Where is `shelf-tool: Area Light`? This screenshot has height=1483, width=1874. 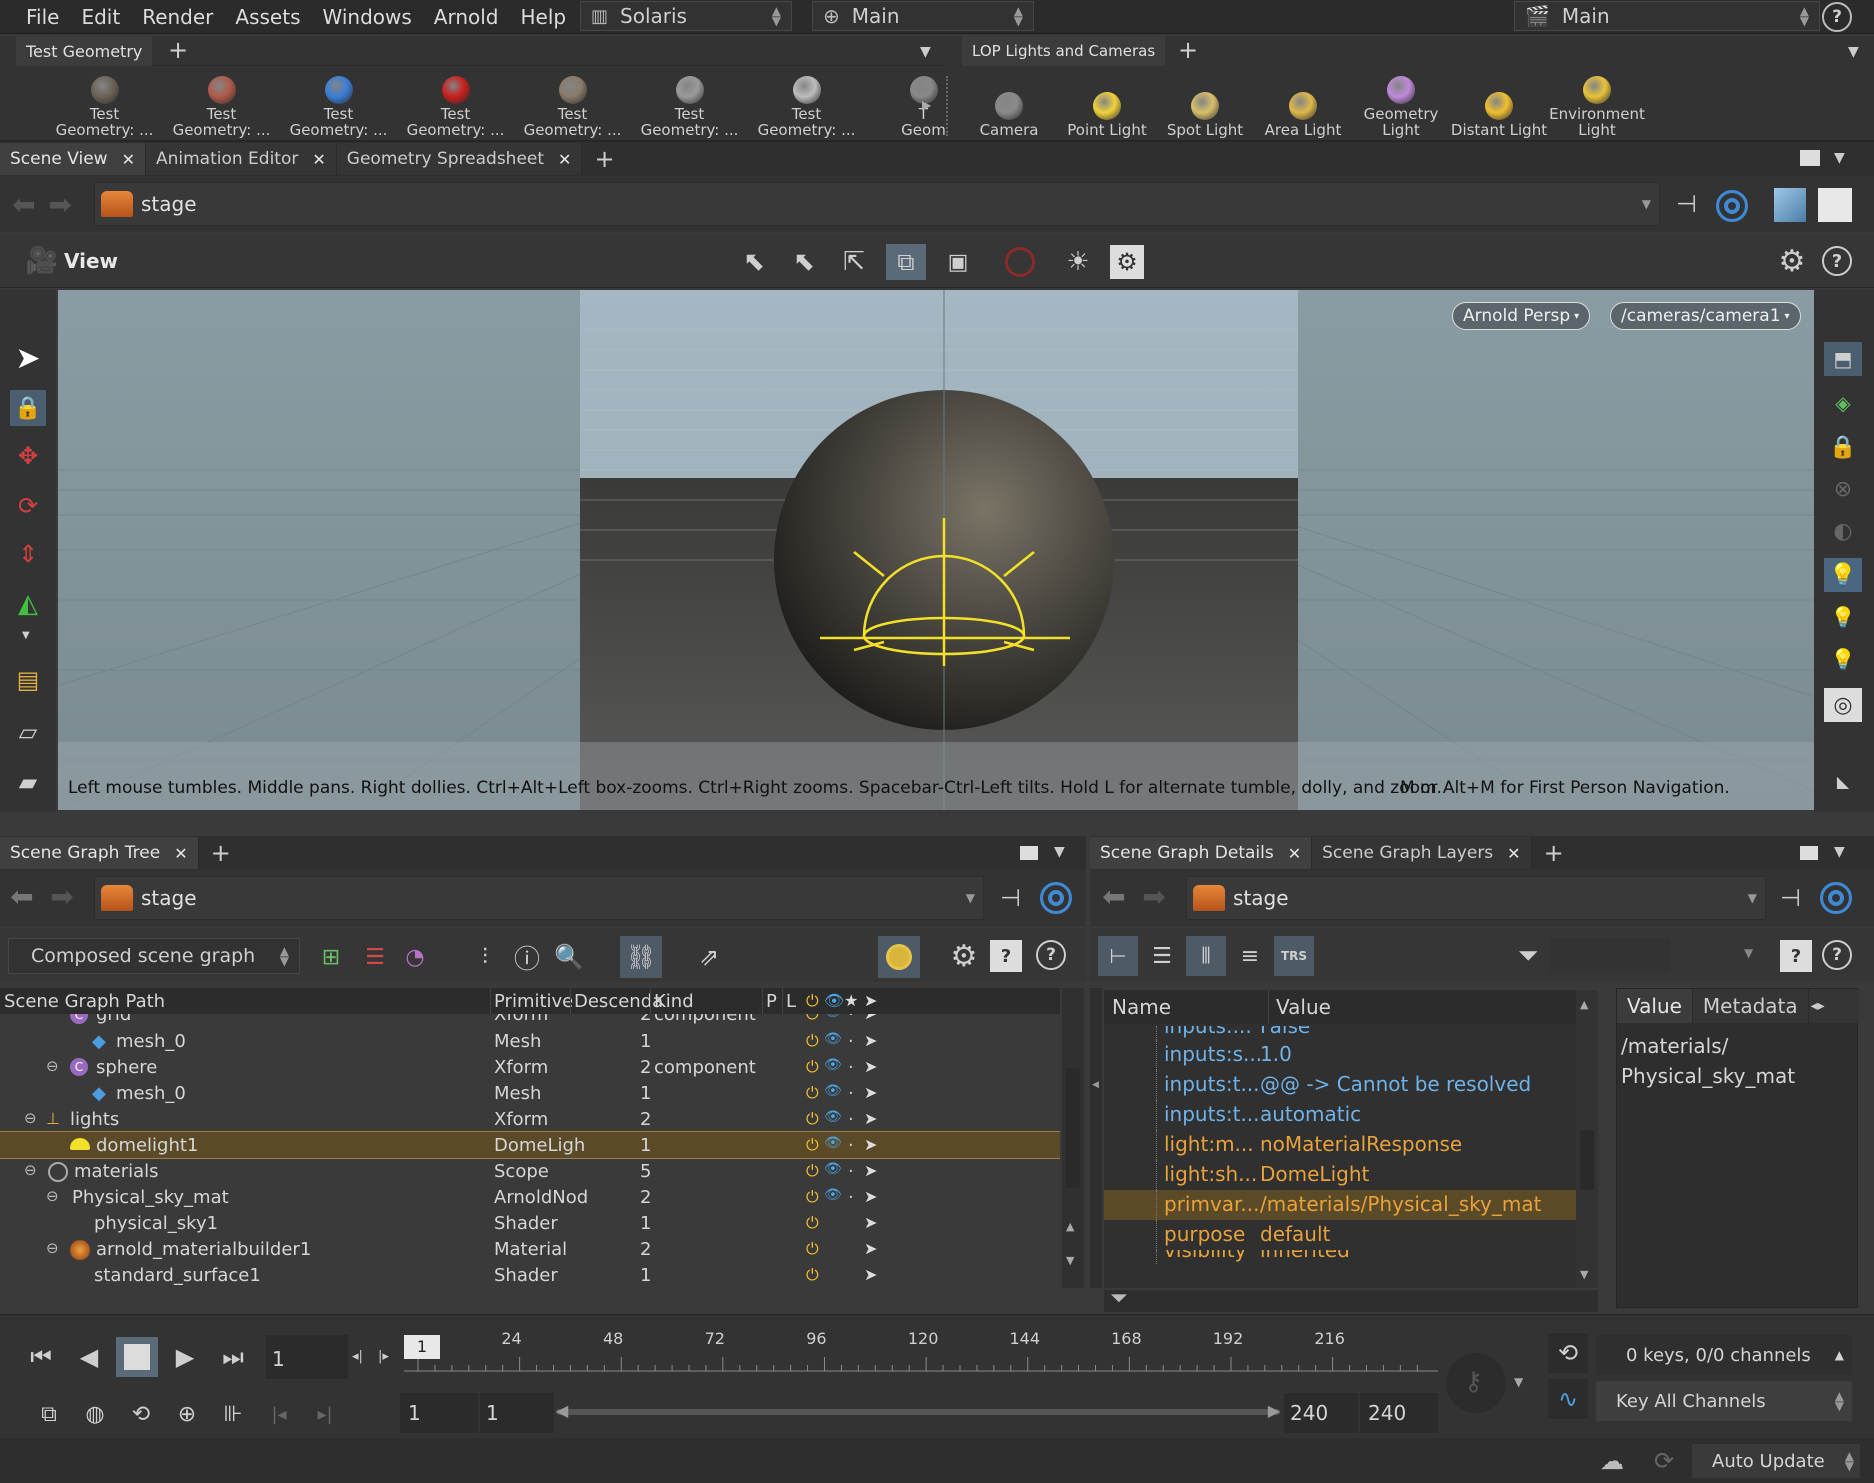 shelf-tool: Area Light is located at coordinates (1303, 105).